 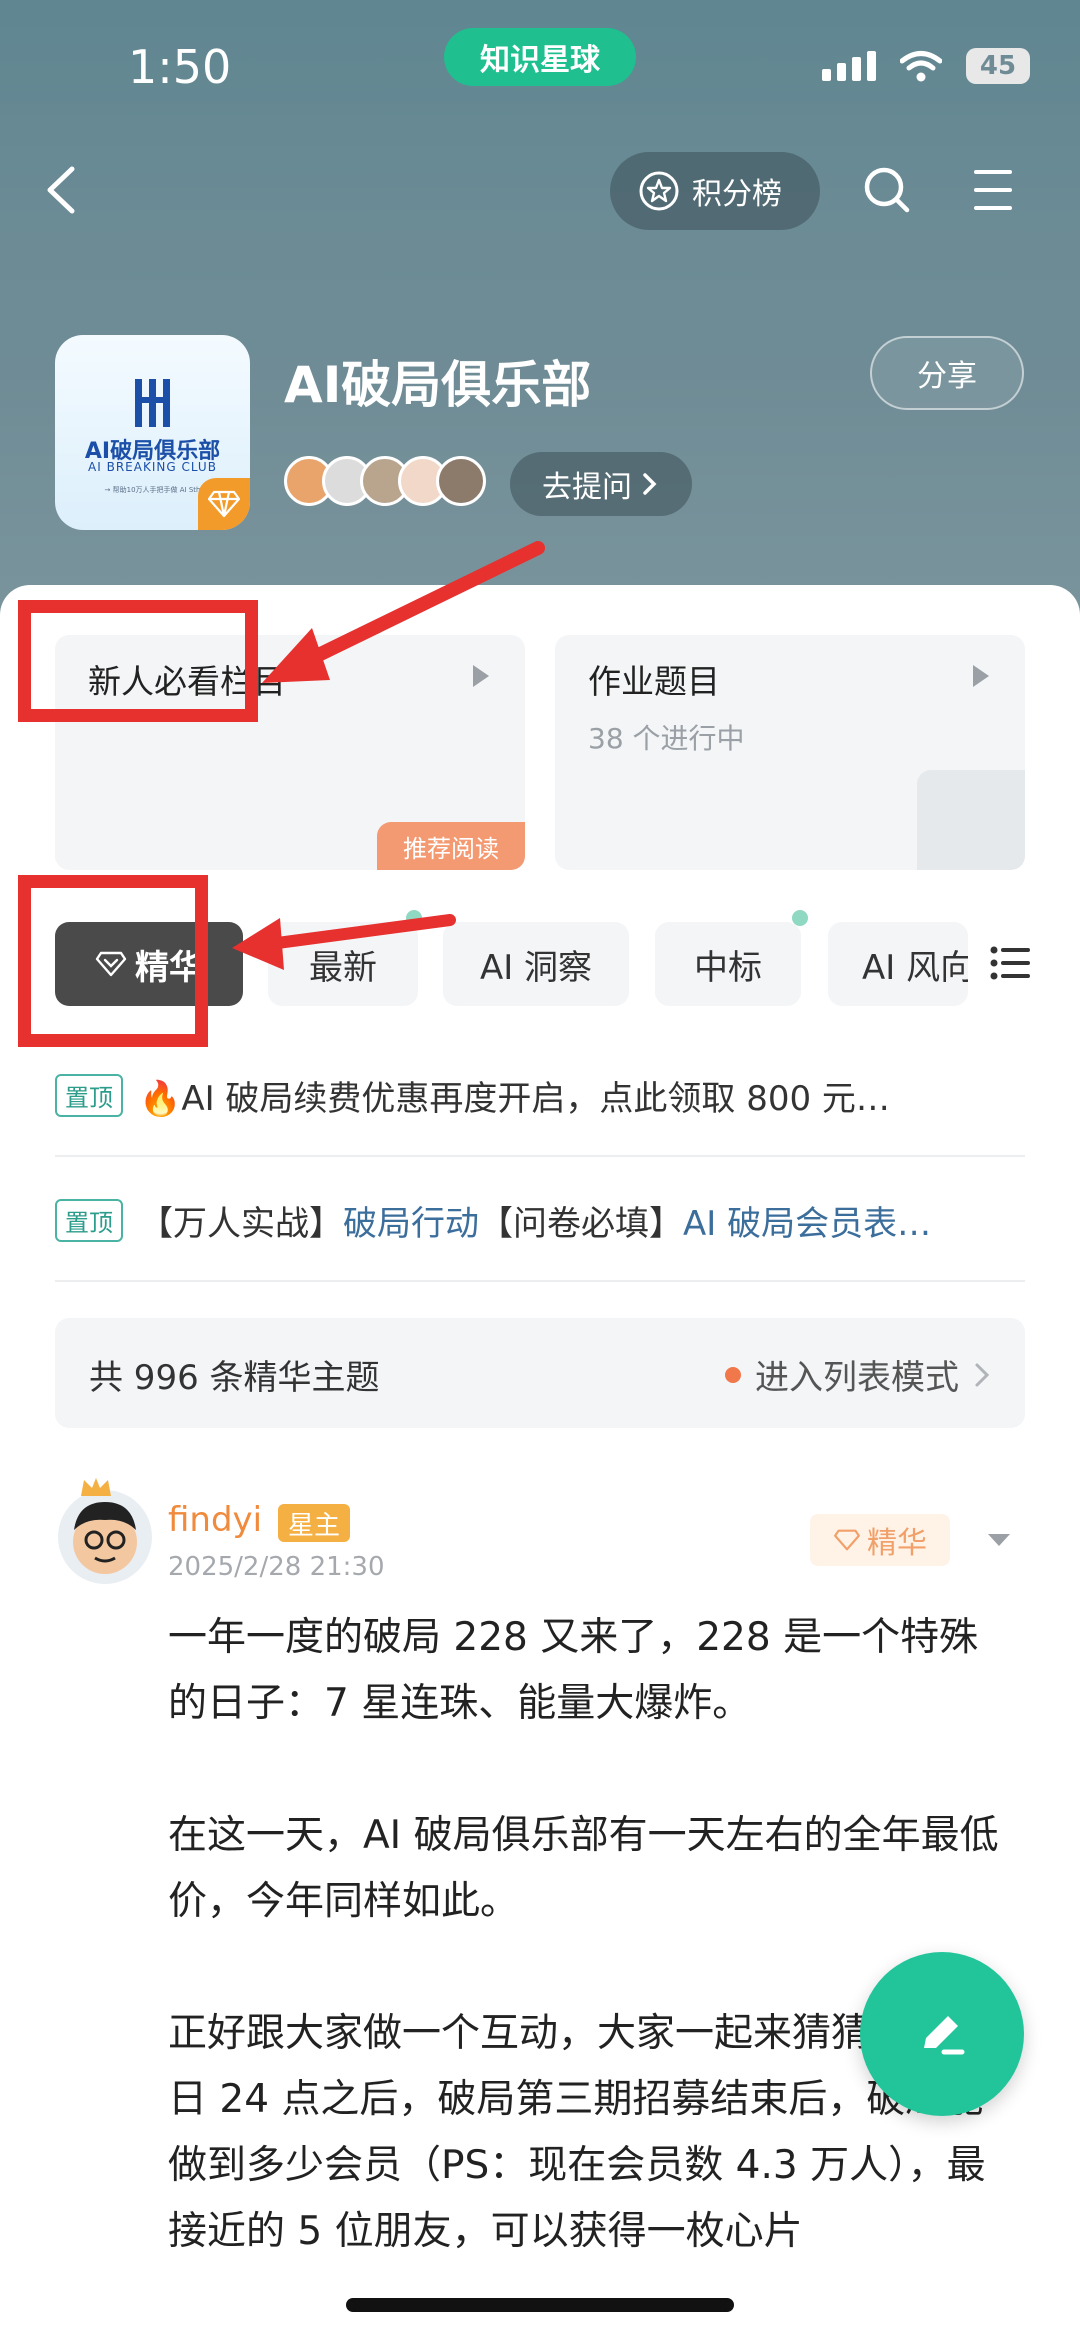 I want to click on home-indicator, so click(x=540, y=2305).